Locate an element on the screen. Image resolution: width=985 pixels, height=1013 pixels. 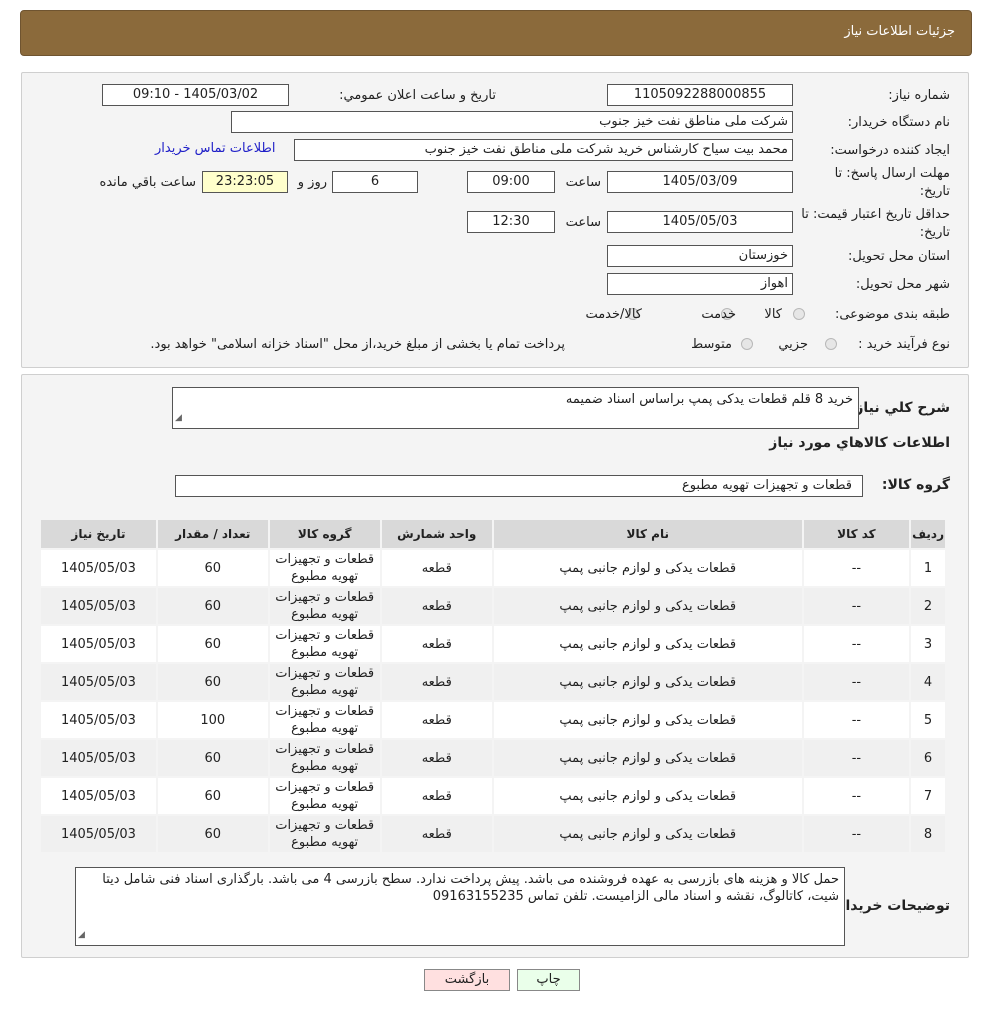
col-item-code: کد کالا is located at coordinates (856, 534).